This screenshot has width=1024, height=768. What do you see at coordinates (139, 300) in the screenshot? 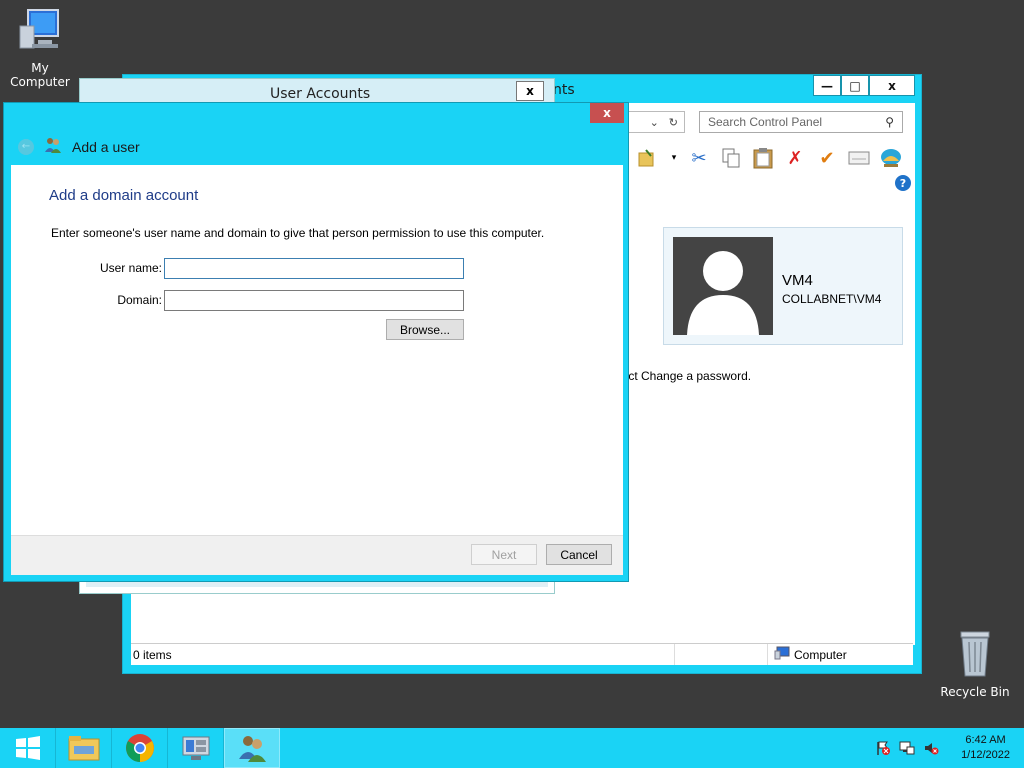
I see `domain-label: Domain:` at bounding box center [139, 300].